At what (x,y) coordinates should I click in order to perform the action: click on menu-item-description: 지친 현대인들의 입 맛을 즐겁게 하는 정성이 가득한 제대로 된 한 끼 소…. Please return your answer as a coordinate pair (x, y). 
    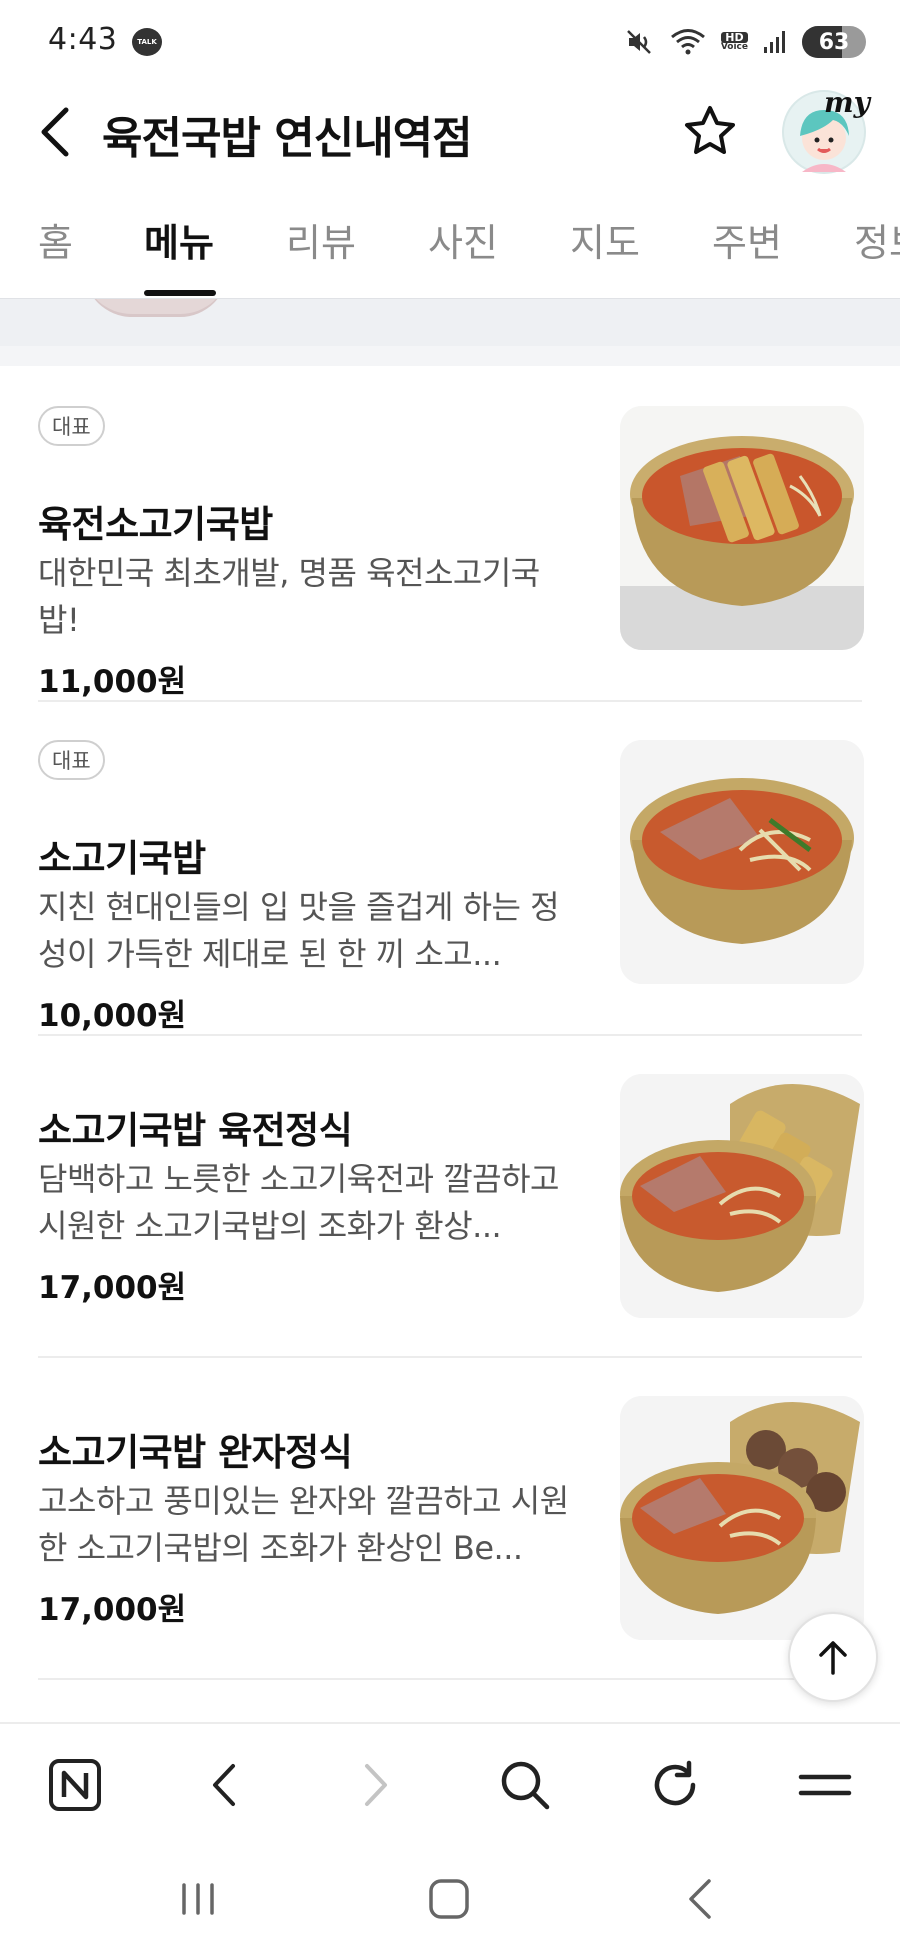
    Looking at the image, I should click on (299, 930).